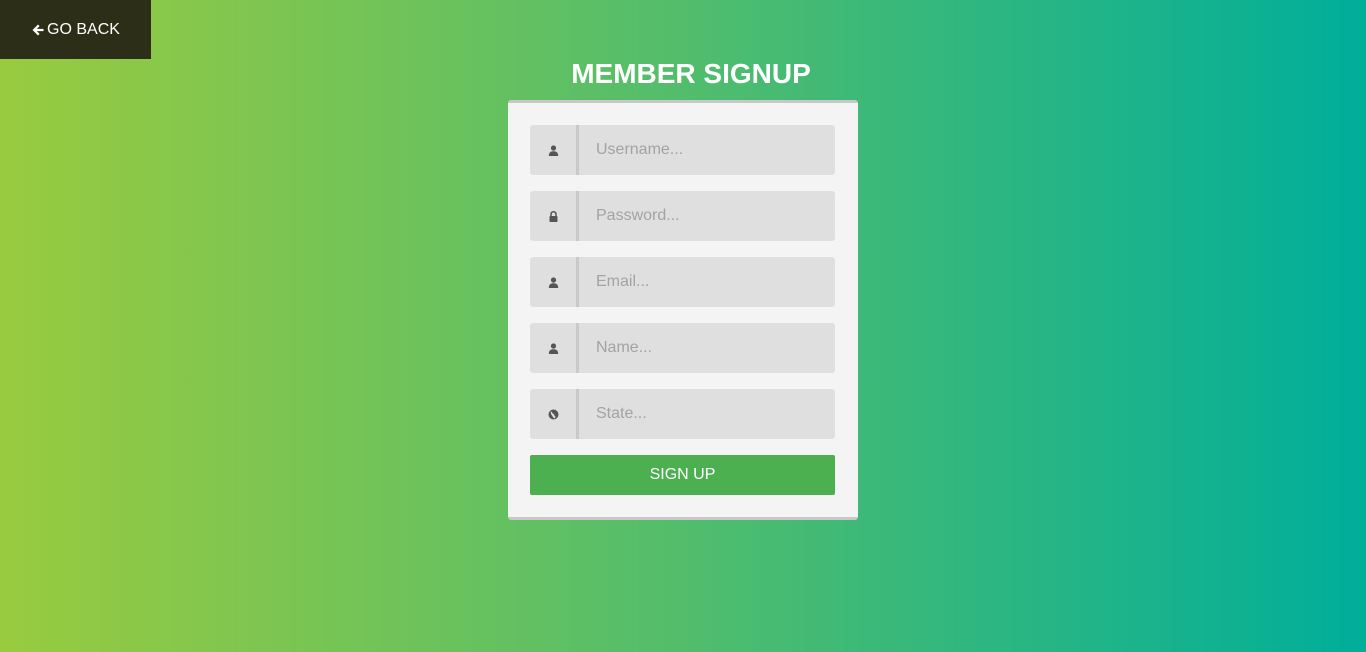 The height and width of the screenshot is (652, 1366). I want to click on go-back-button: GO BACK, so click(75, 29).